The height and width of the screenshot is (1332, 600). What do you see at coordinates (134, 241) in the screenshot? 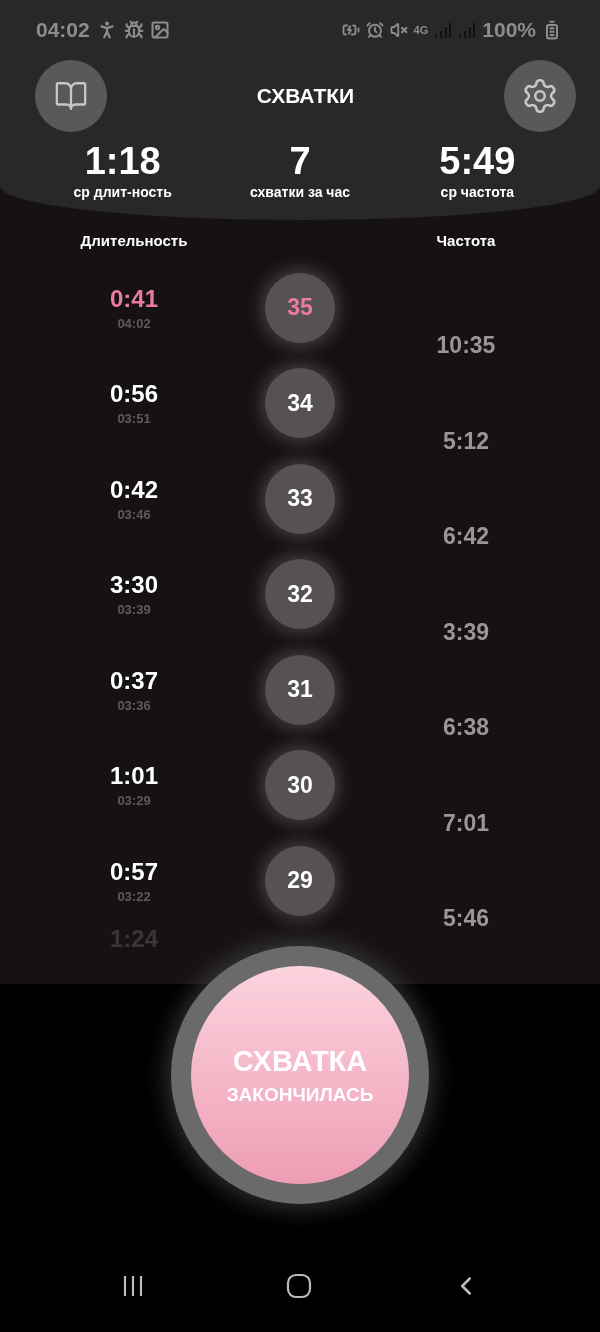
I see `column-header: Длительность` at bounding box center [134, 241].